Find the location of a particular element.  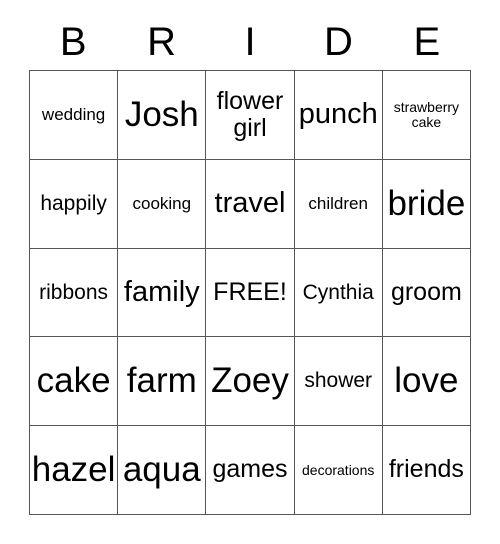

bingo-cell: family is located at coordinates (162, 293).